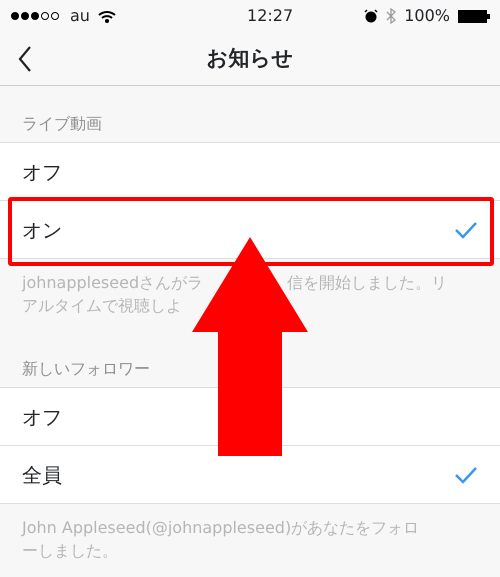 The width and height of the screenshot is (500, 577). What do you see at coordinates (107, 16) in the screenshot?
I see `wifi-icon` at bounding box center [107, 16].